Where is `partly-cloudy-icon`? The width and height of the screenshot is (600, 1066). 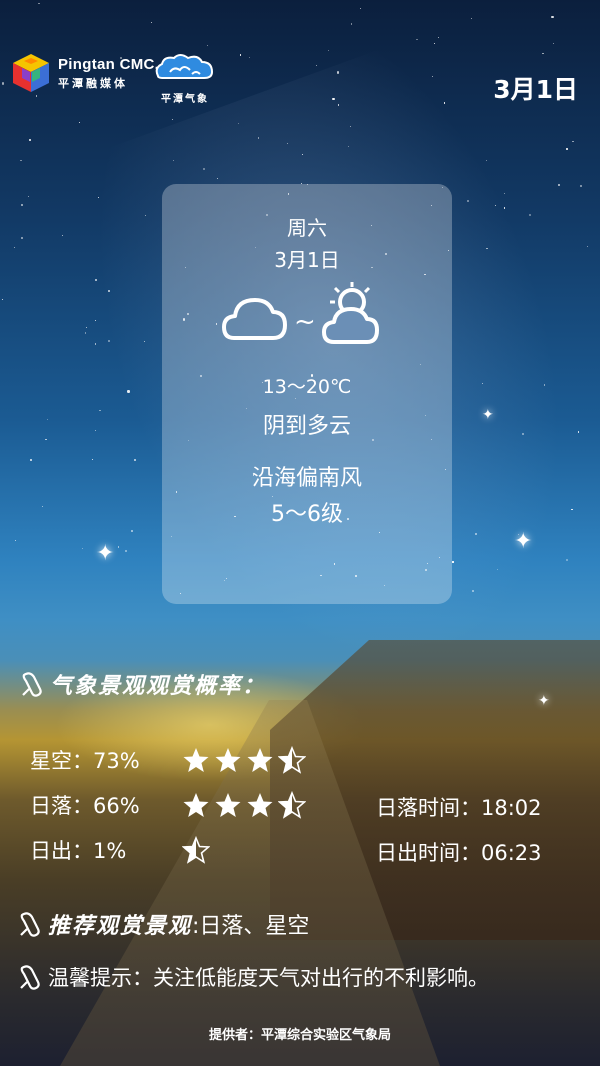 partly-cloudy-icon is located at coordinates (350, 313).